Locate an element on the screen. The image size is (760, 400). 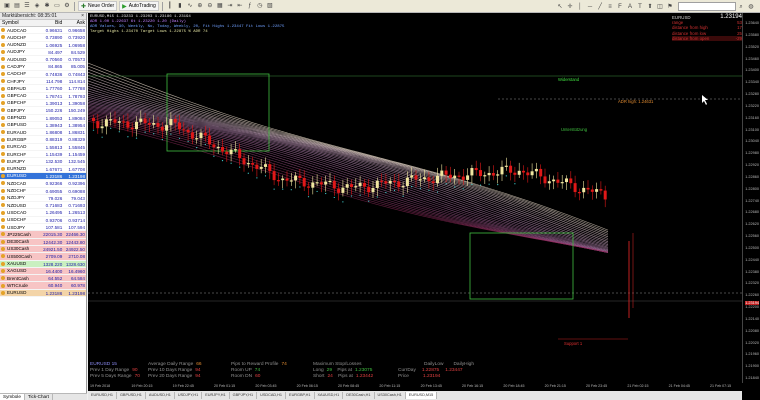
market-watch-row: XAGUSD 16.4400 16.4960 is located at coordinates (43, 271).